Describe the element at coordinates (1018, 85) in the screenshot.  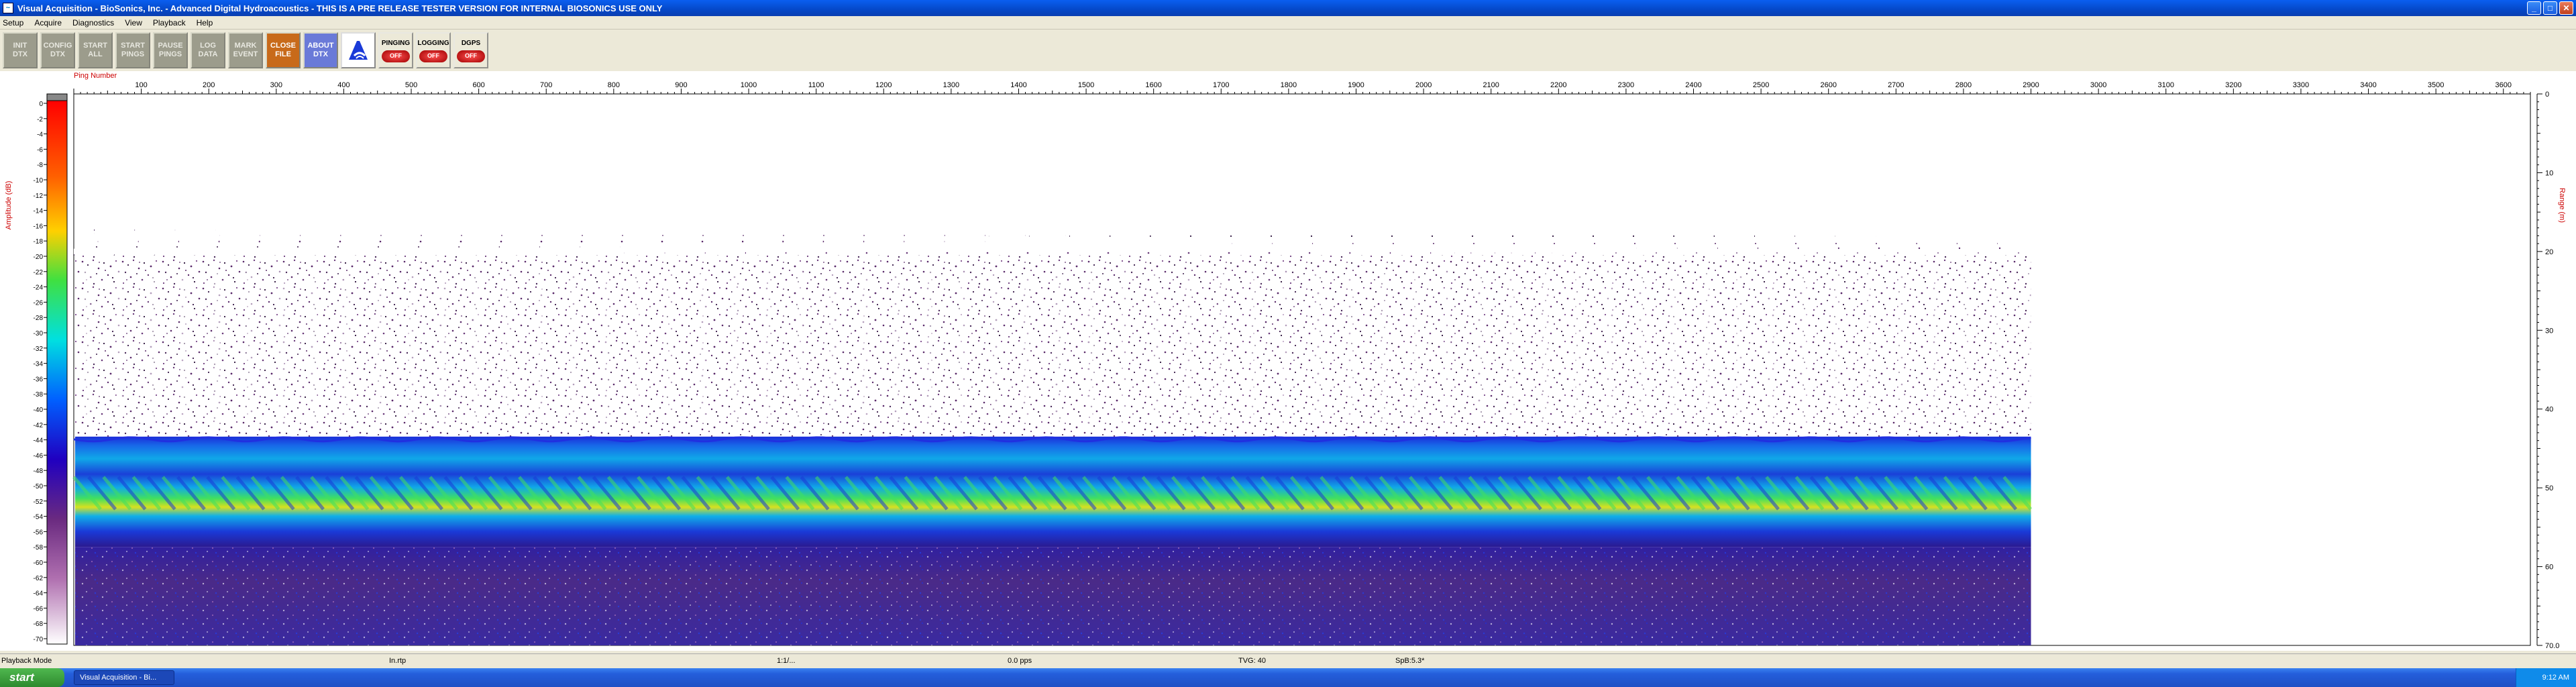
I see `x-tick-label: 1400` at that location.